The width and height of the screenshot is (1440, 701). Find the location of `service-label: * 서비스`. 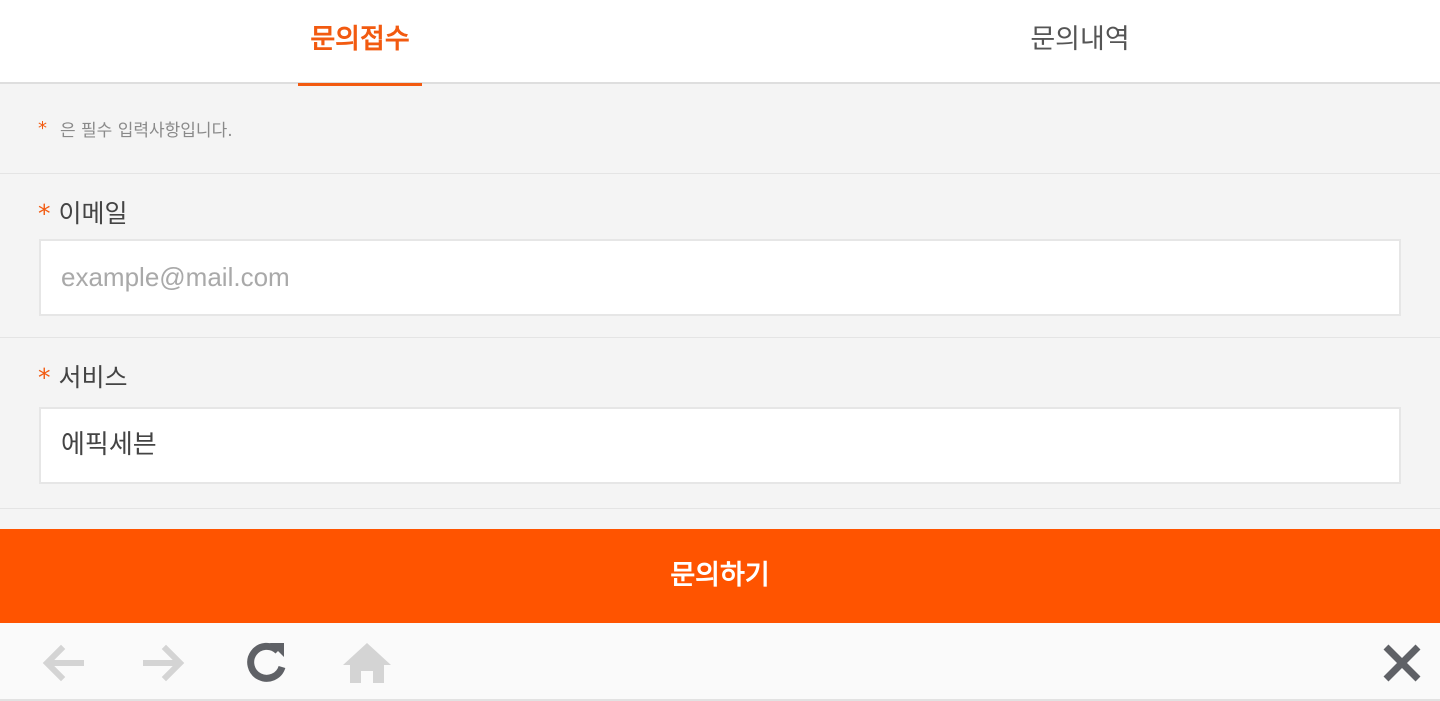

service-label: * 서비스 is located at coordinates (83, 376).